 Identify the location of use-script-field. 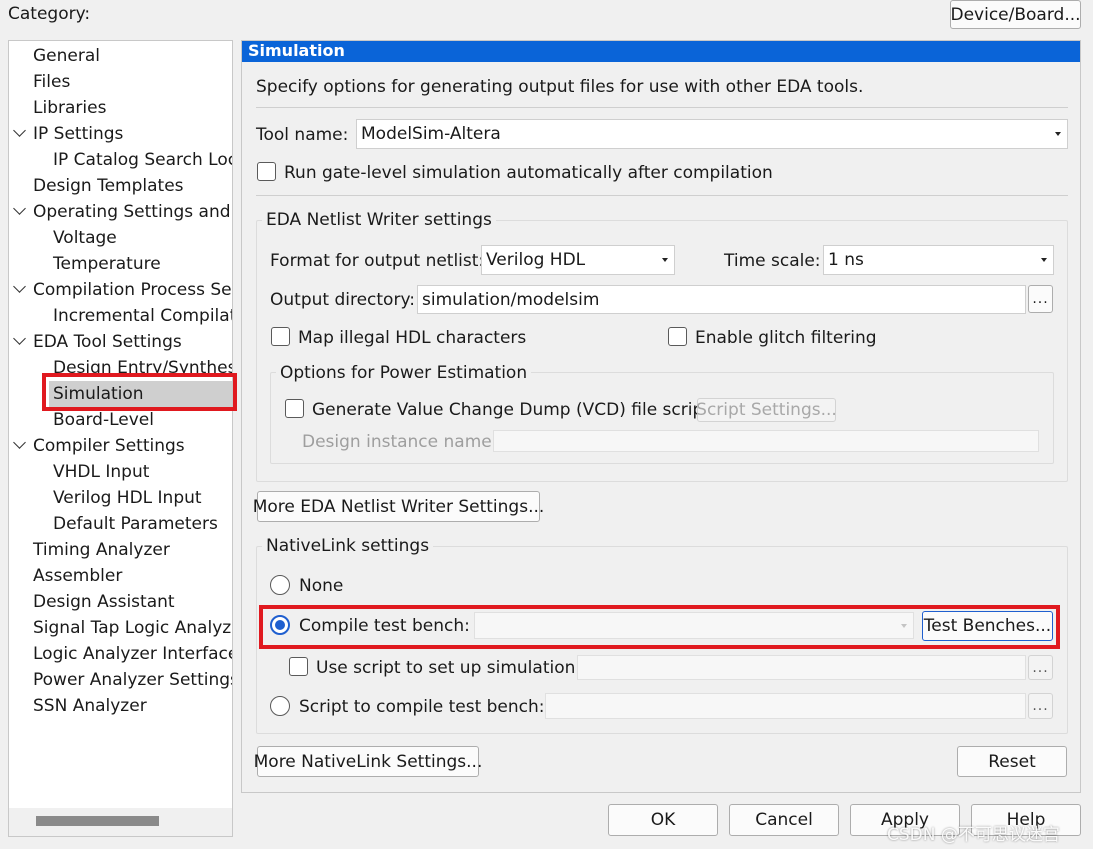
(801, 667).